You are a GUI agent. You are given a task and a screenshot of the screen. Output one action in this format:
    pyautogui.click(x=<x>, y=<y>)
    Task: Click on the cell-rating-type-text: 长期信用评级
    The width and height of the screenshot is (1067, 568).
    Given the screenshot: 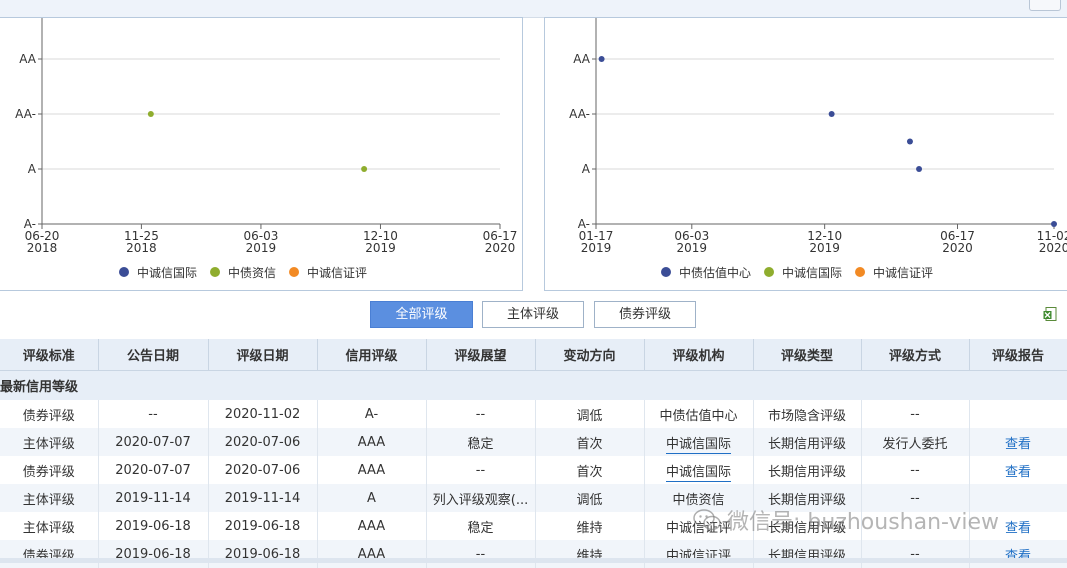 What is the action you would take?
    pyautogui.click(x=806, y=444)
    